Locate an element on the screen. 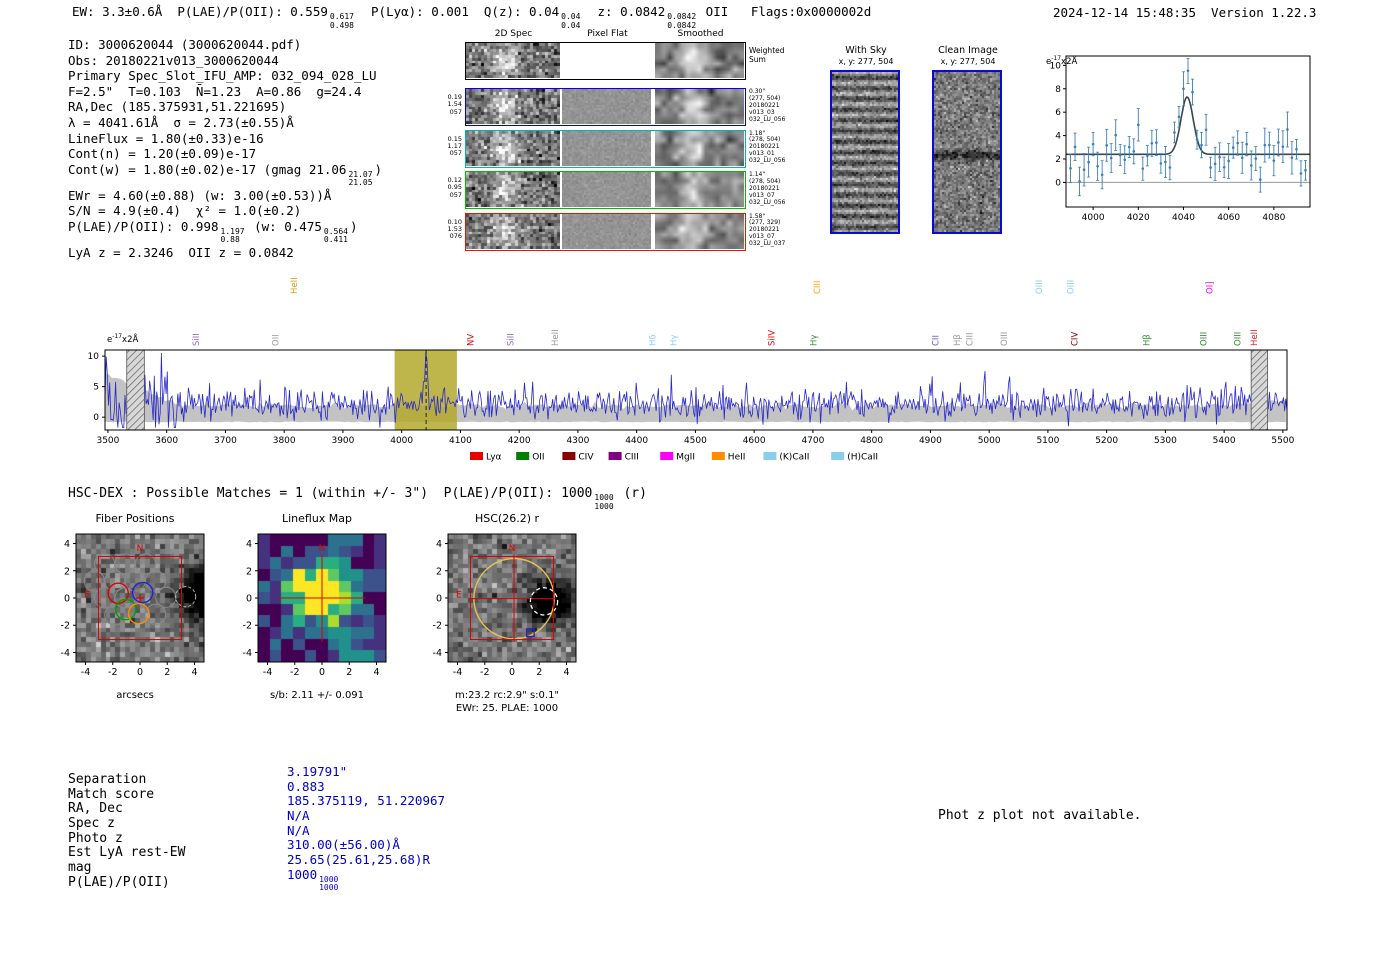 This screenshot has width=1400, height=953. text-el: 5400 is located at coordinates (1224, 441).